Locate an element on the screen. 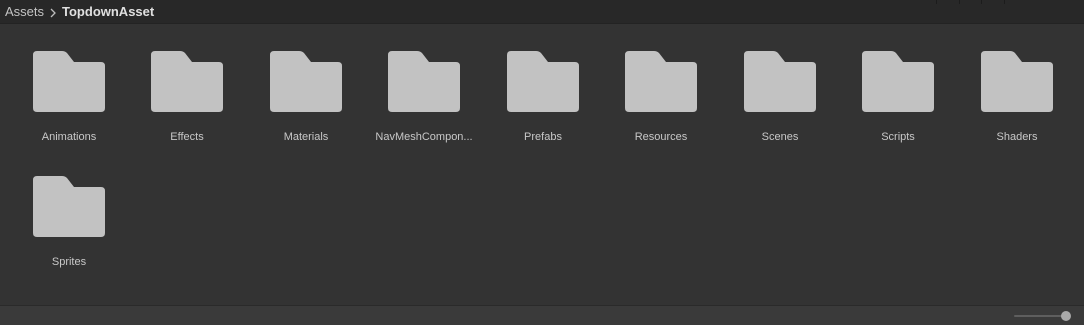 The height and width of the screenshot is (325, 1084). folder-item: Effects is located at coordinates (187, 83).